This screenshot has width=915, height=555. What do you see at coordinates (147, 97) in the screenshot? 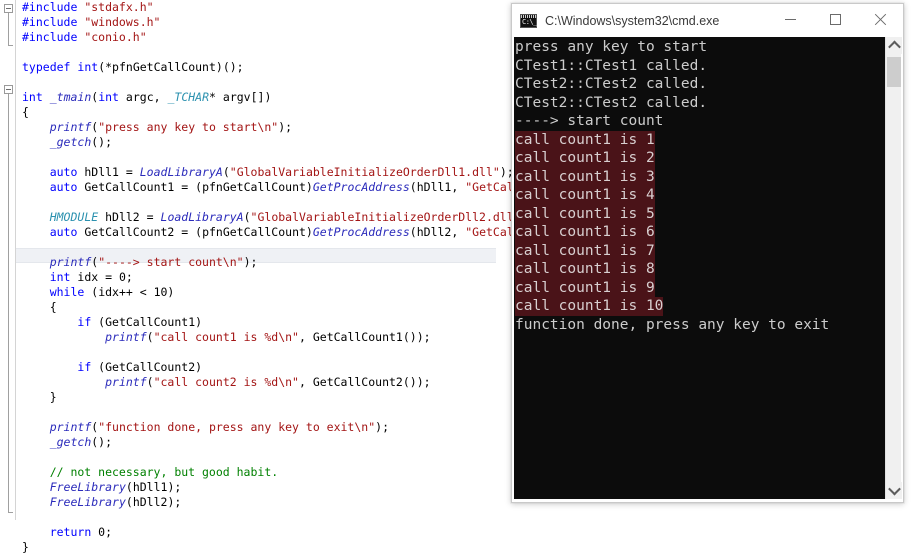
I see `code-line: int _tmain(int argc, _TCHAR* argv[])` at bounding box center [147, 97].